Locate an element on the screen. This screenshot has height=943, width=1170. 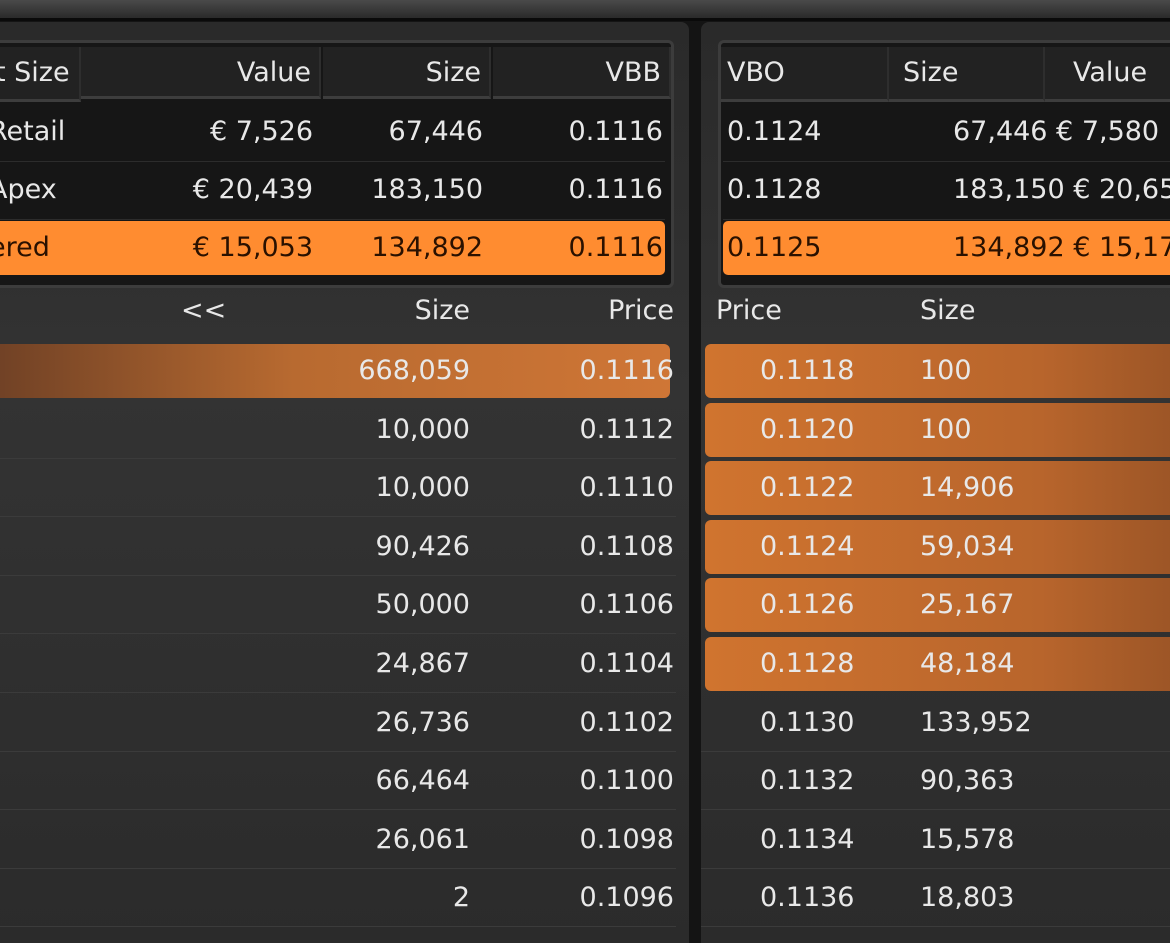
ask-book-row: 0.1122 14,906 is located at coordinates (935, 488).